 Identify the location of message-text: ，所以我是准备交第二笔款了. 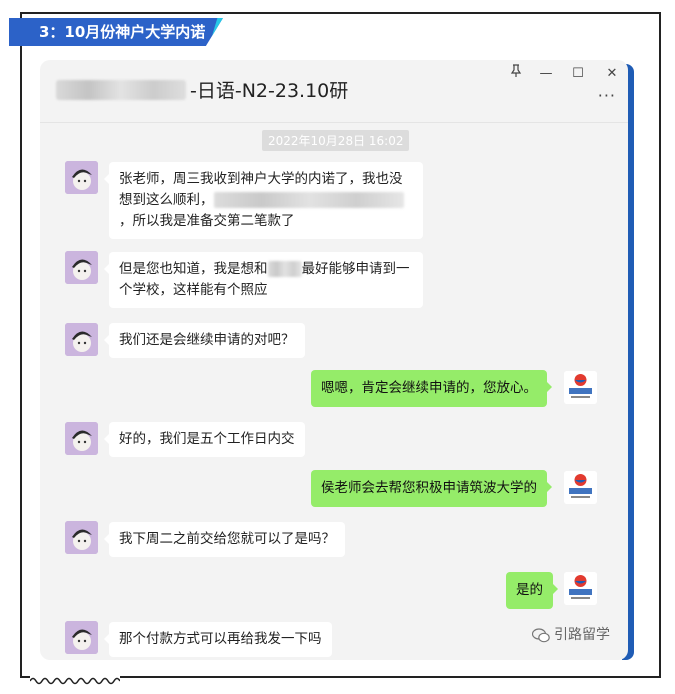
(266, 221).